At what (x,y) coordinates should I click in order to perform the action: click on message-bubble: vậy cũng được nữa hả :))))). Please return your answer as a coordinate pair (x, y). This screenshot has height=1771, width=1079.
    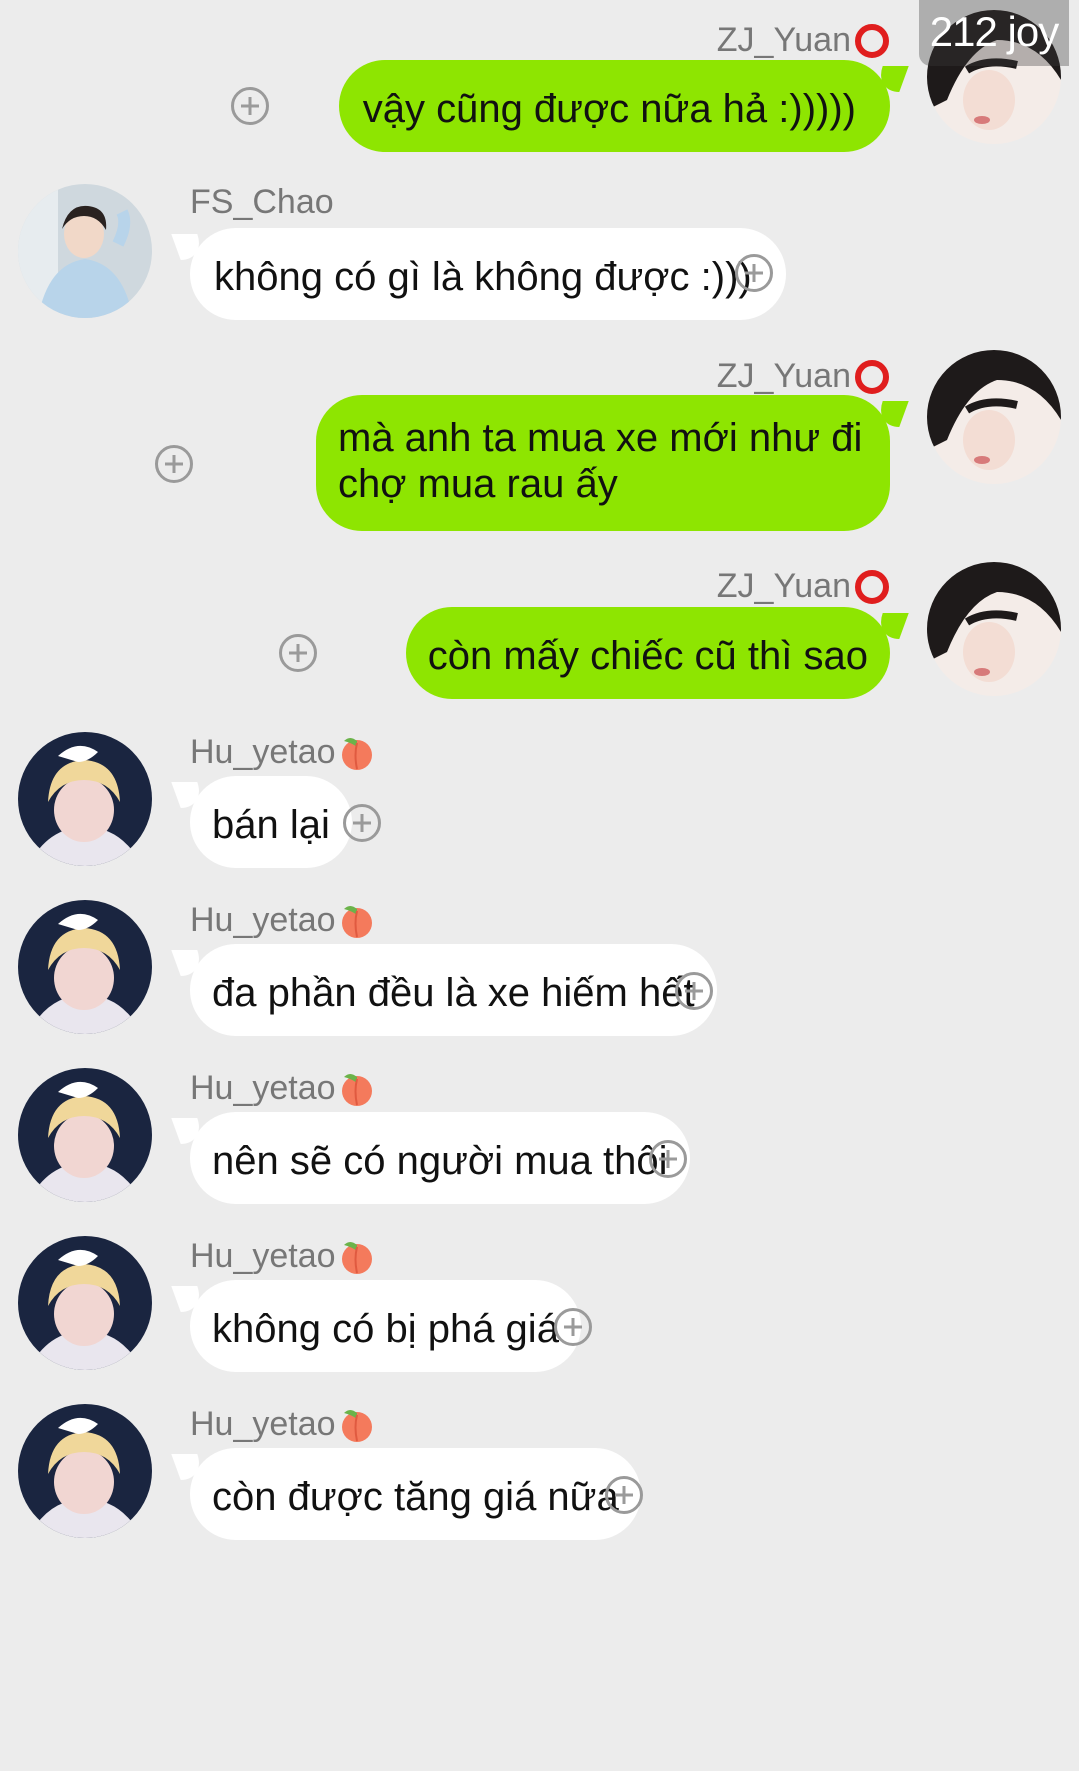
    Looking at the image, I should click on (614, 106).